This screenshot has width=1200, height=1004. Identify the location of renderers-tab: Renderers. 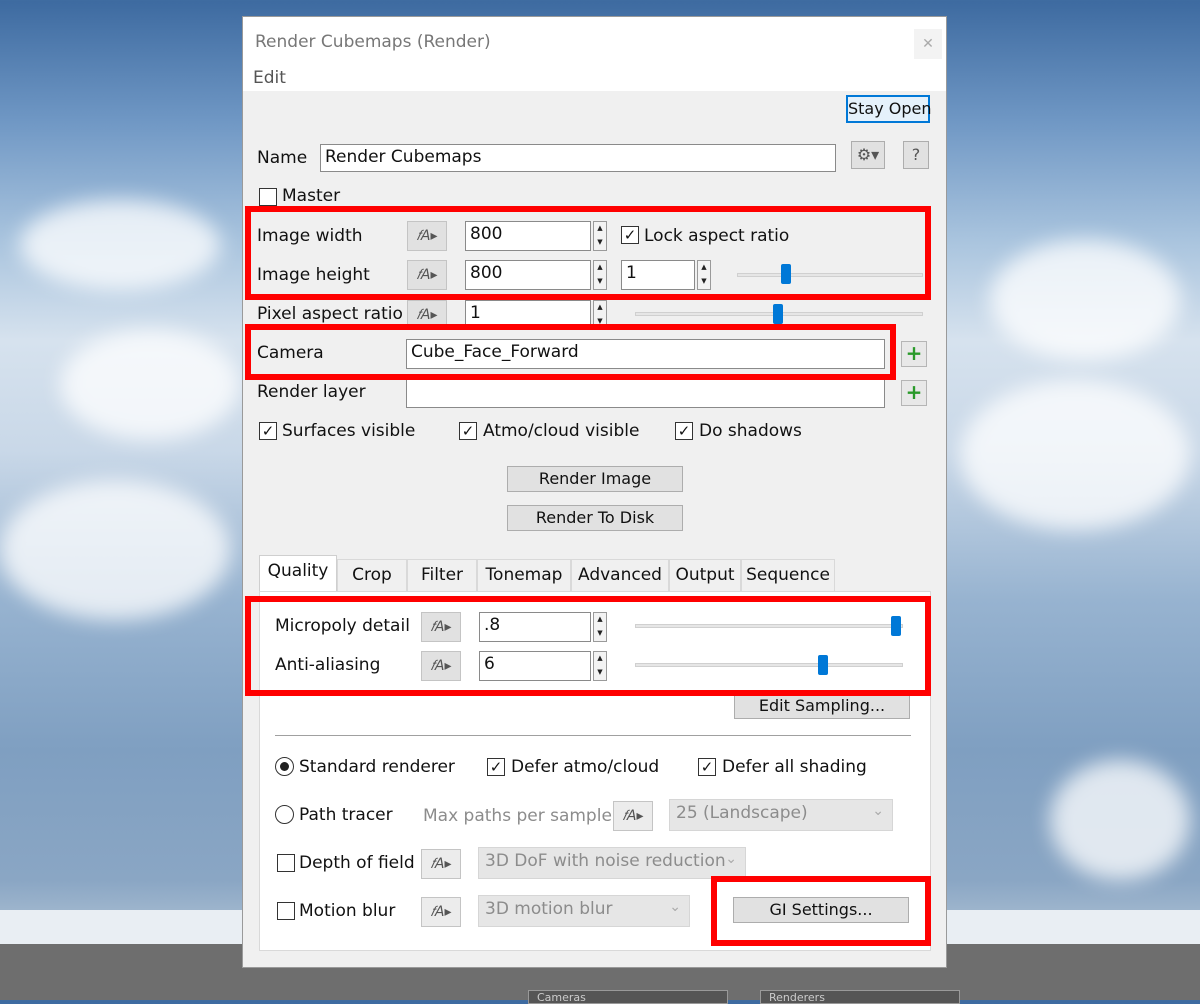
(860, 997).